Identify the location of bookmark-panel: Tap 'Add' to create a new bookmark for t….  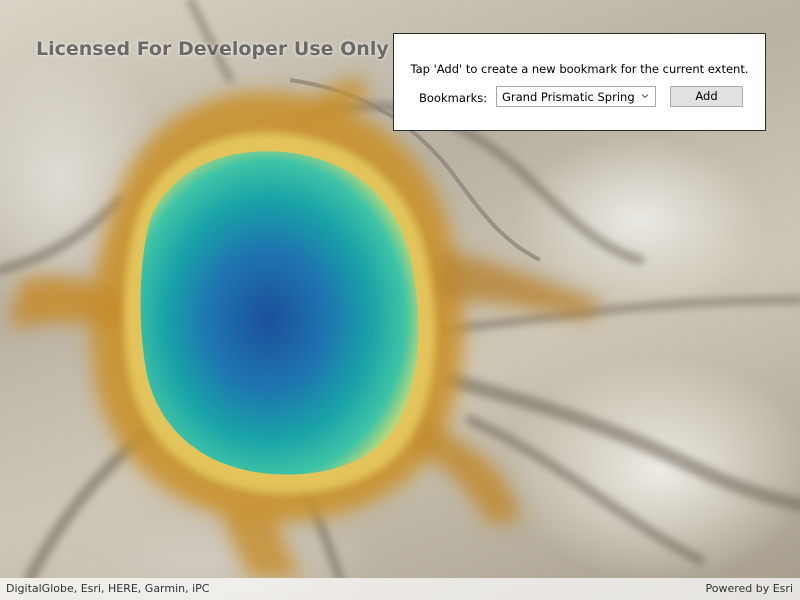
(579, 82).